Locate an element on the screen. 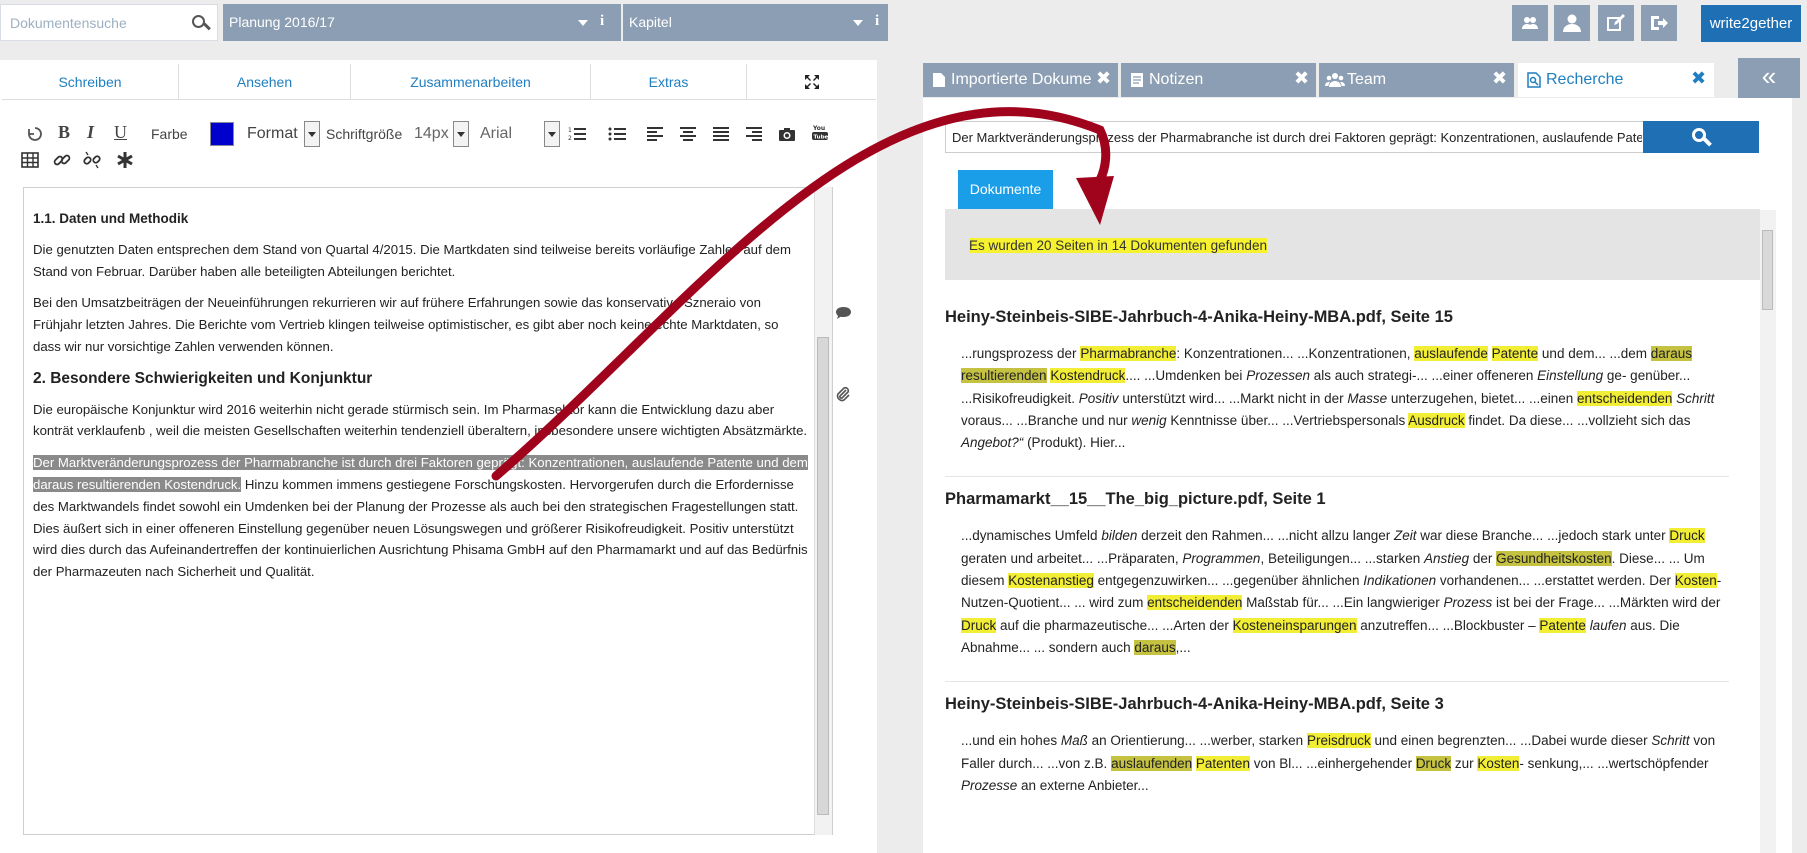 The width and height of the screenshot is (1807, 853). format-label: Format is located at coordinates (272, 133).